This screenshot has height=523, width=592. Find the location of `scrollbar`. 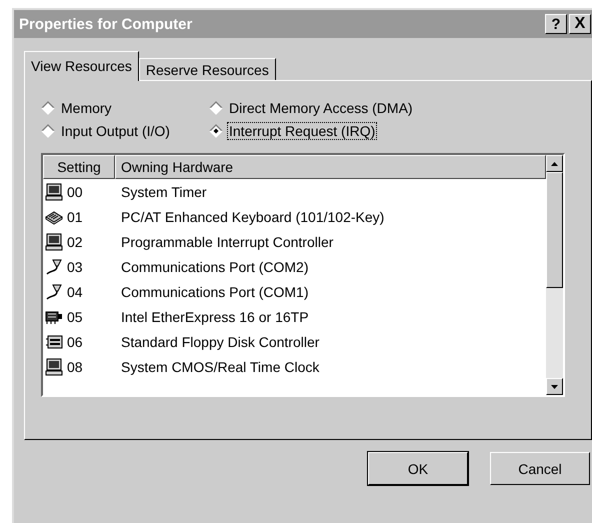

scrollbar is located at coordinates (554, 275).